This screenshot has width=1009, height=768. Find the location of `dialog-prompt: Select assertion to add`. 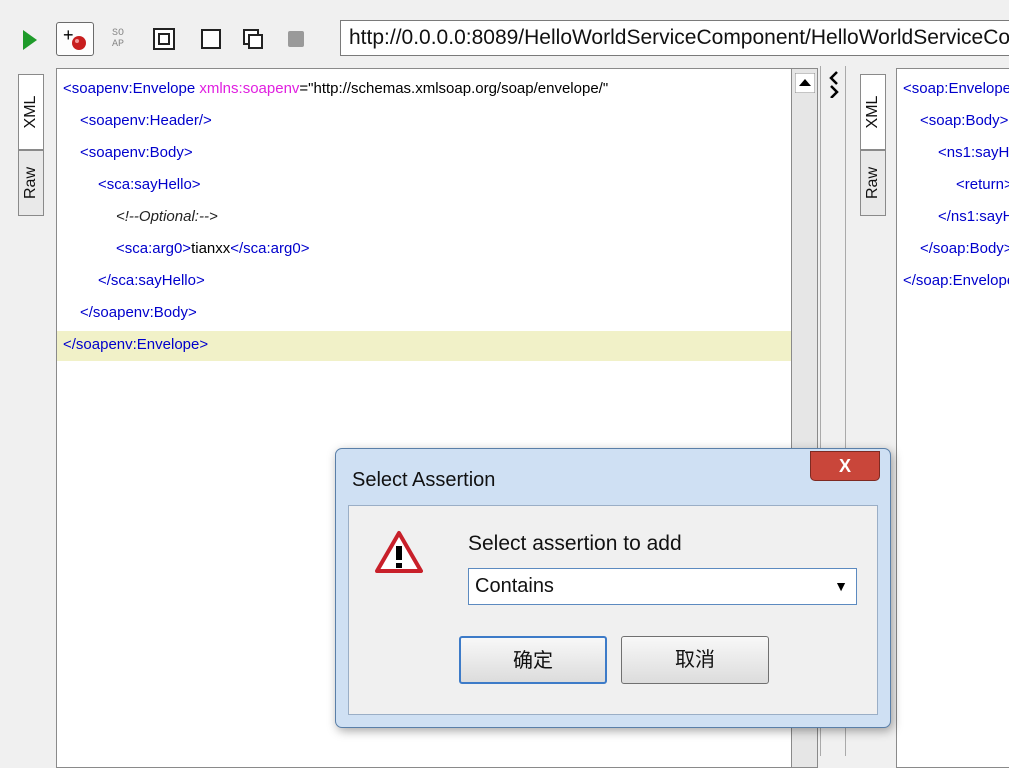

dialog-prompt: Select assertion to add is located at coordinates (575, 543).